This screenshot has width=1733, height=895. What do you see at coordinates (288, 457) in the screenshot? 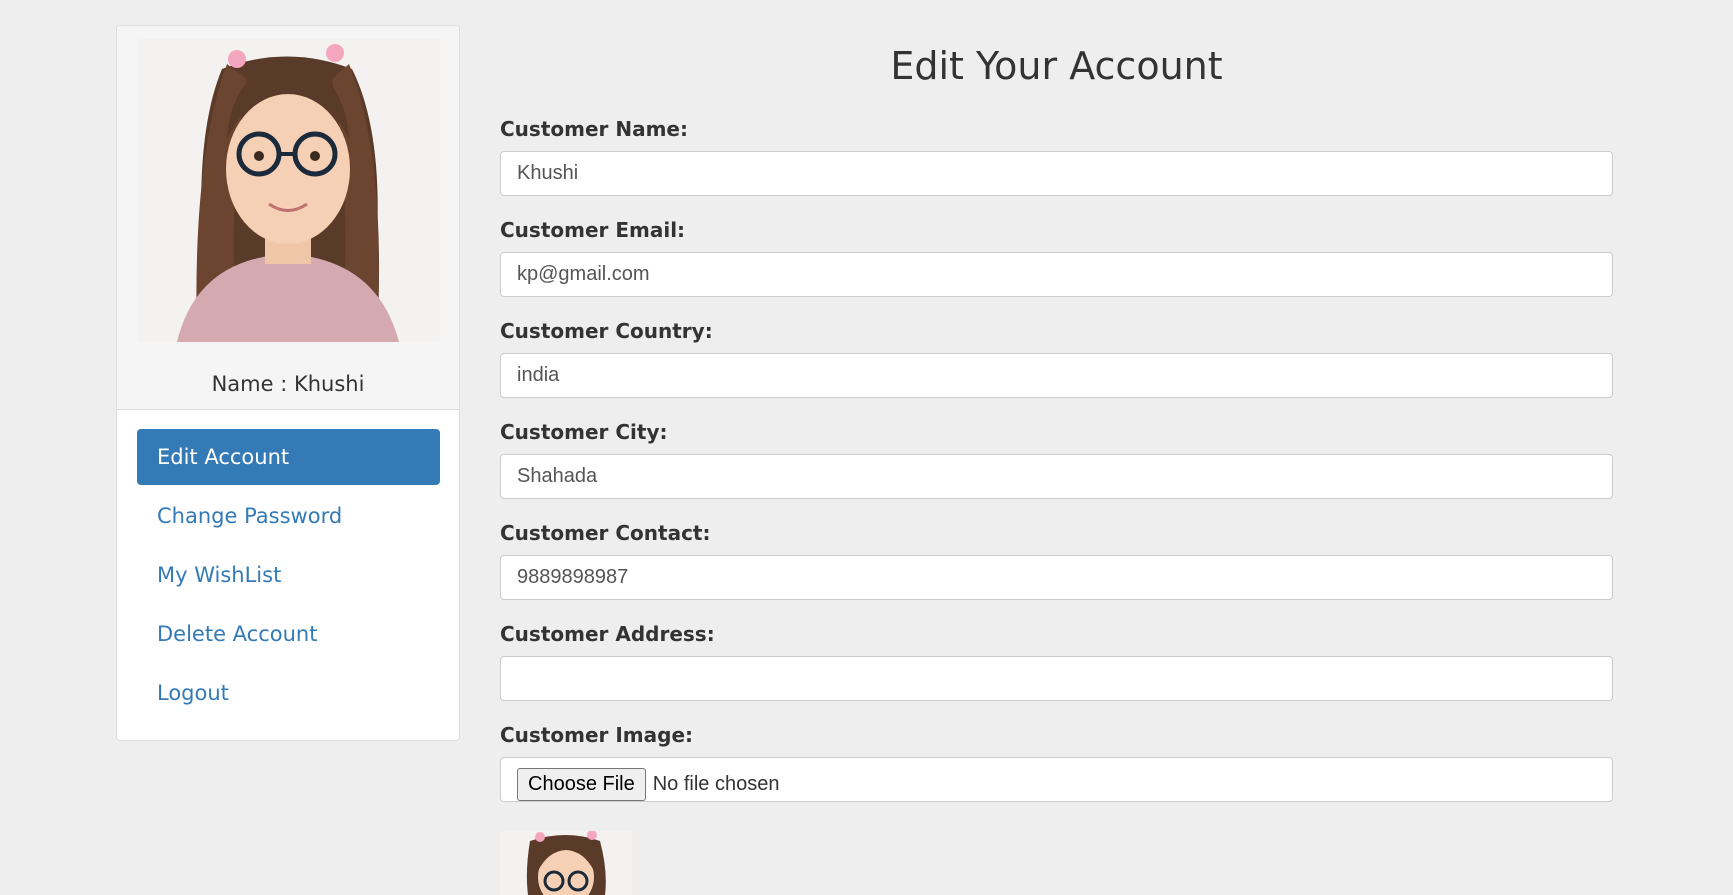
I see `menu-item-edit-account: Edit Account` at bounding box center [288, 457].